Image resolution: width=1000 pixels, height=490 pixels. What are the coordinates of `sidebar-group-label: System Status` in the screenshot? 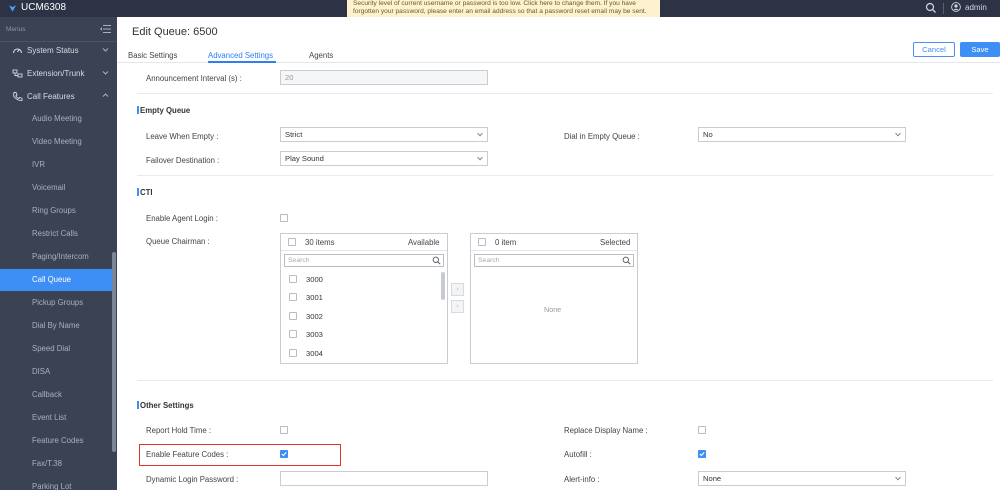 It's located at (53, 50).